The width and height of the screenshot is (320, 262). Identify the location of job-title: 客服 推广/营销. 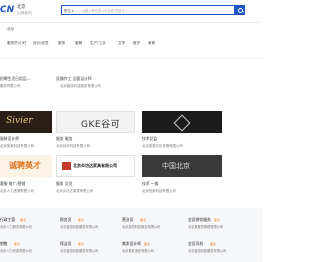
(26, 184).